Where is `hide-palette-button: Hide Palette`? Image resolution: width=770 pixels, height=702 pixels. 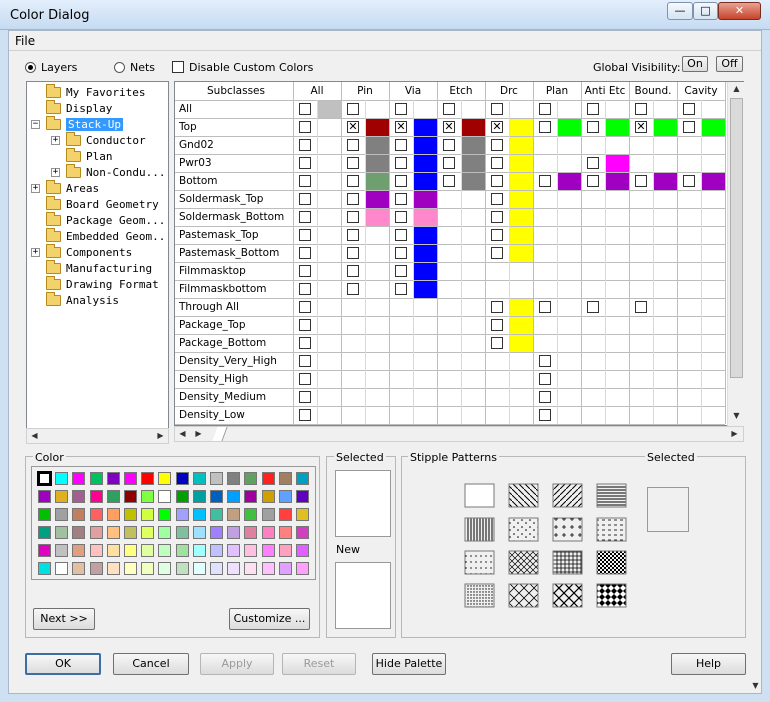 hide-palette-button: Hide Palette is located at coordinates (409, 664).